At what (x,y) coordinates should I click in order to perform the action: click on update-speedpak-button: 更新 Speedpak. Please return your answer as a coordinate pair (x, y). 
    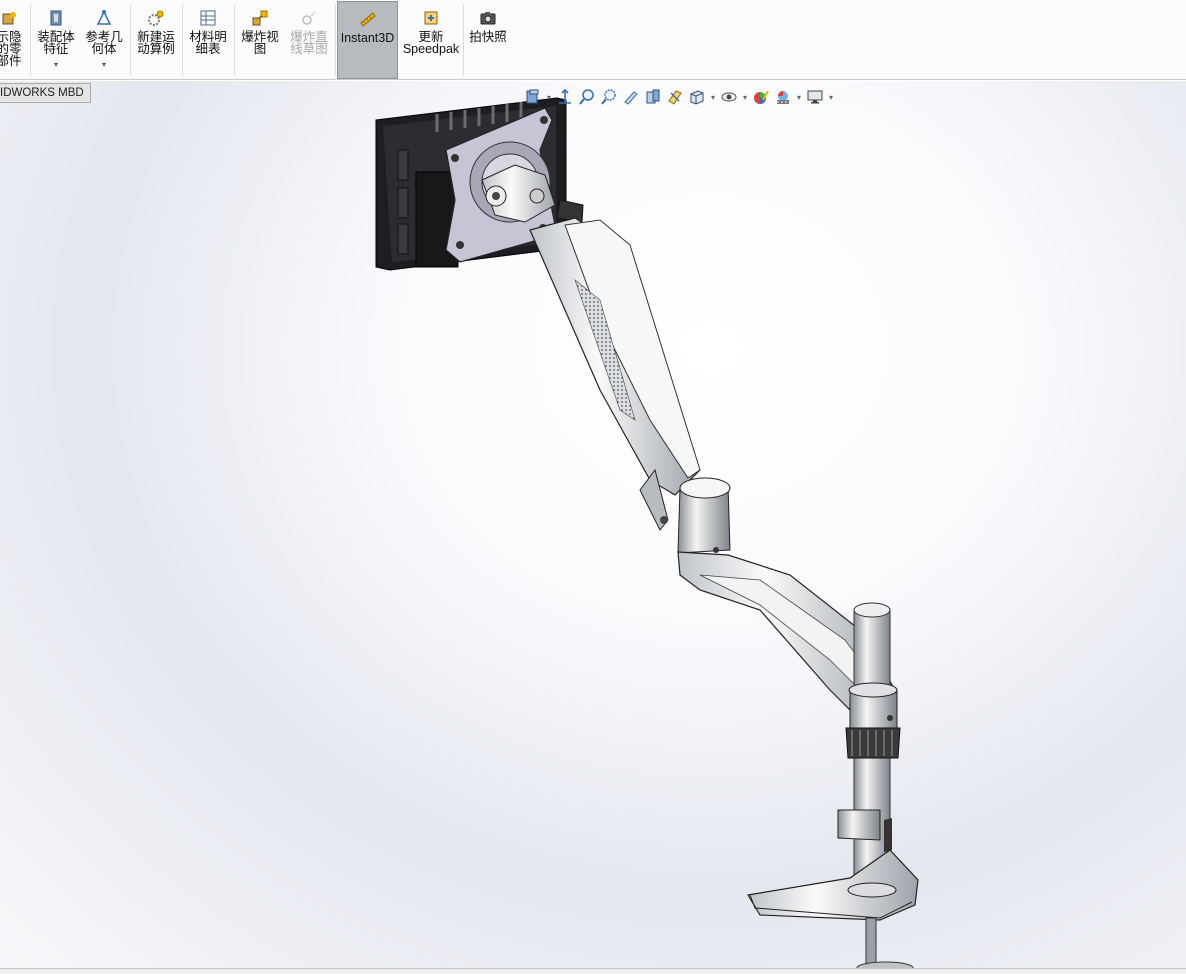
    Looking at the image, I should click on (431, 40).